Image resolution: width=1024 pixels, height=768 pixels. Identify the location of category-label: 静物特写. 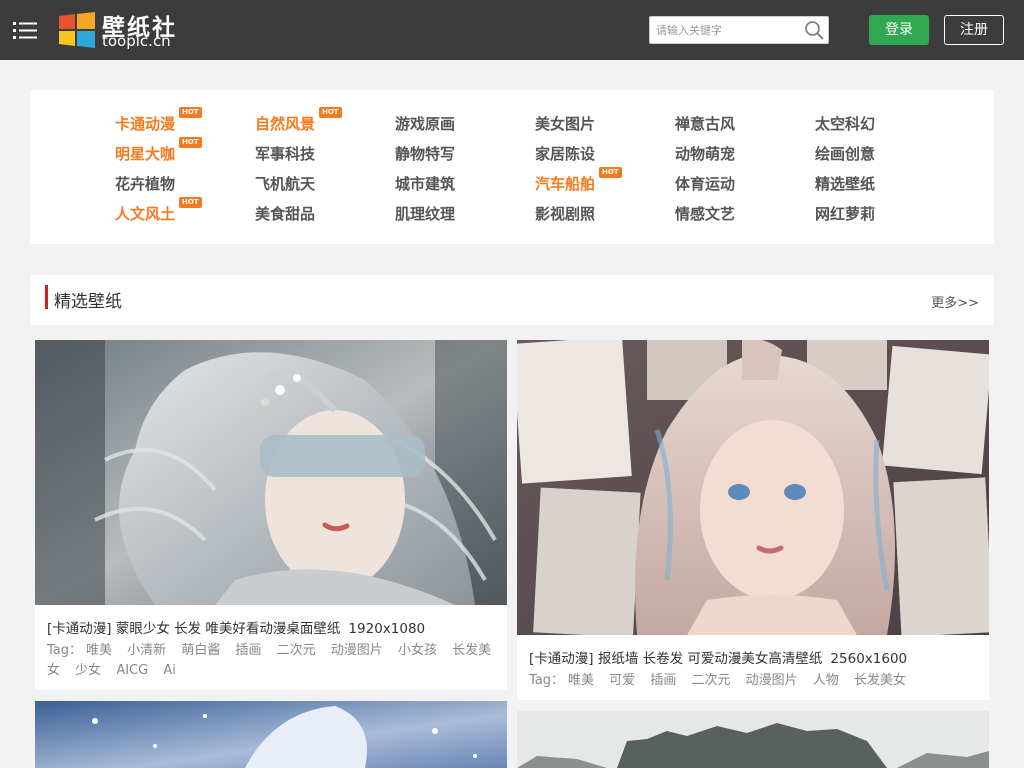
(425, 154).